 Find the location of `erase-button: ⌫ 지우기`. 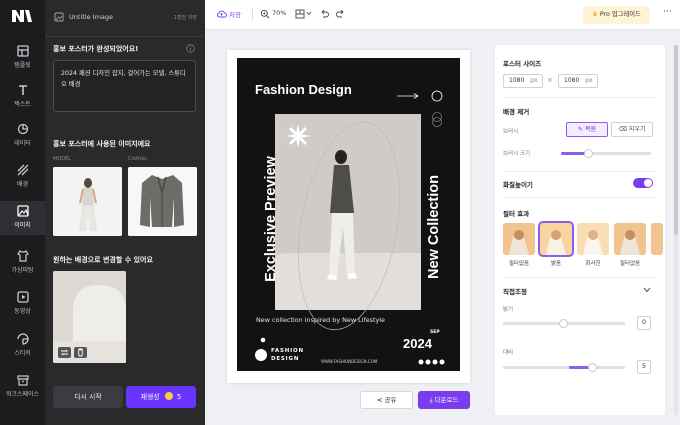

erase-button: ⌫ 지우기 is located at coordinates (632, 129).